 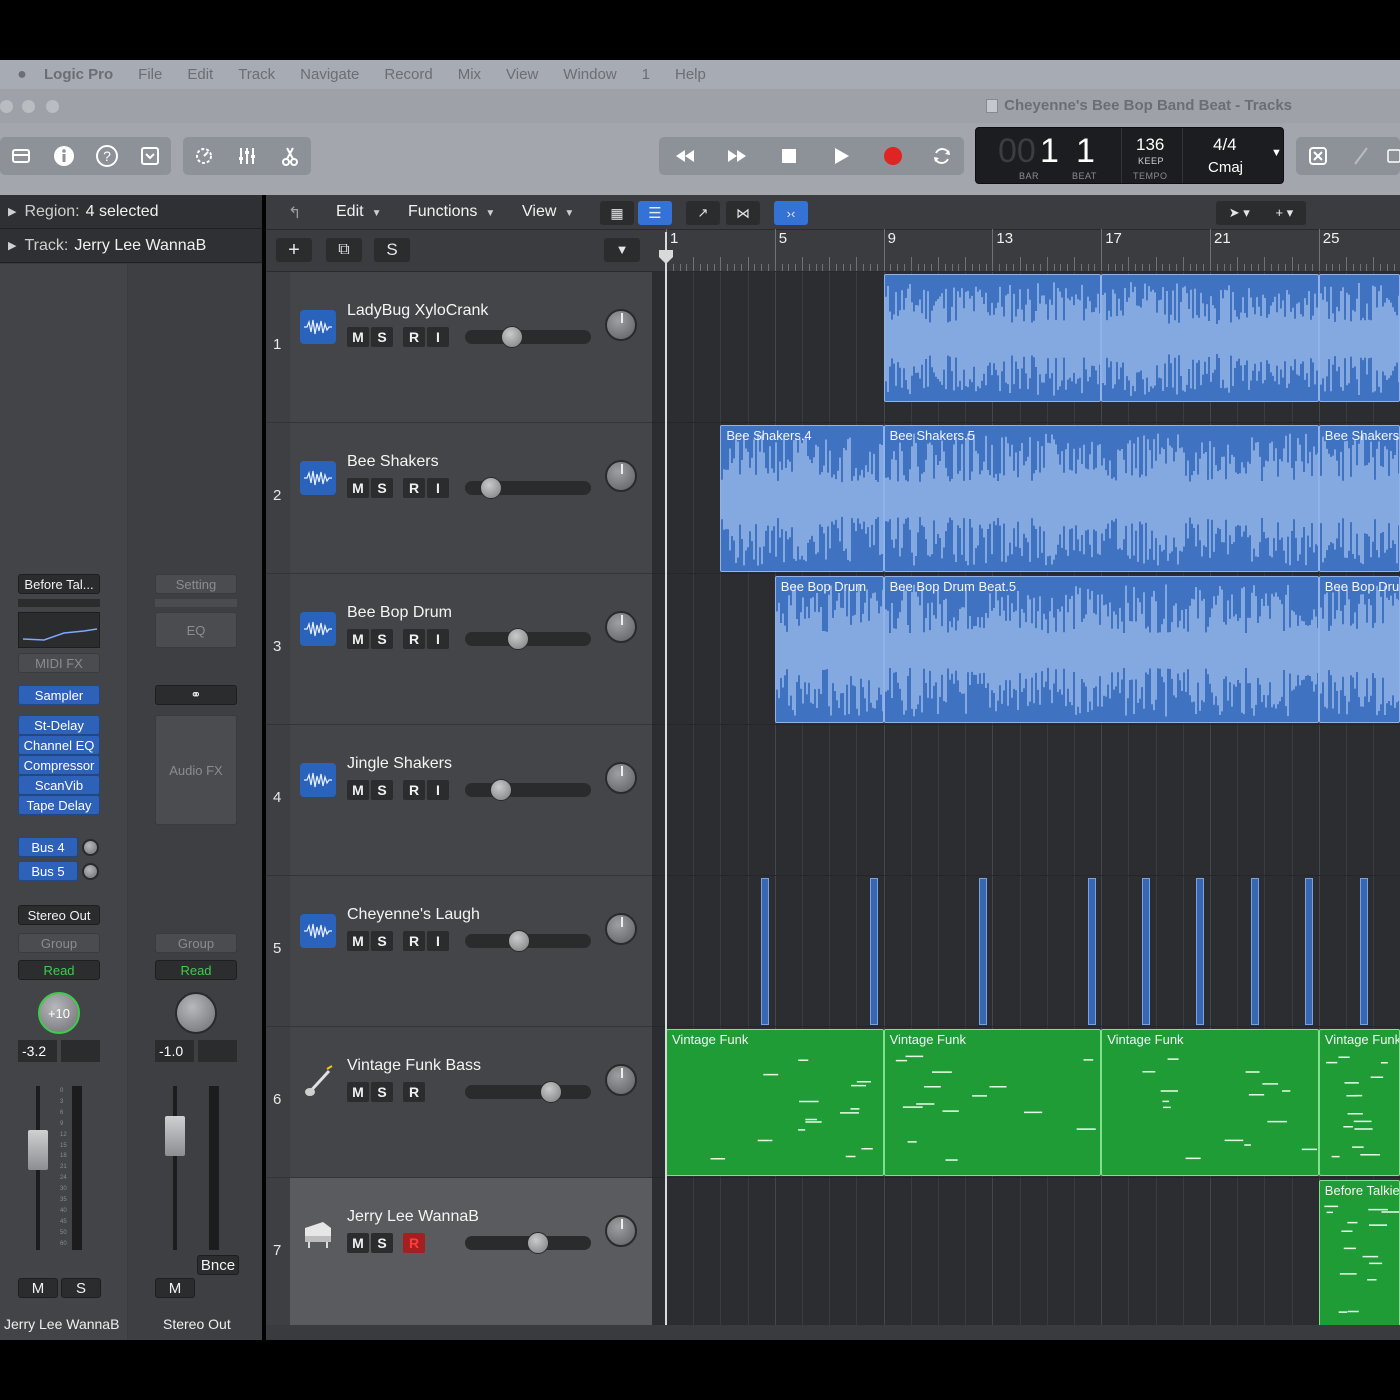 What do you see at coordinates (12, 211) in the screenshot?
I see `disclosure-triangle-icon: ▶` at bounding box center [12, 211].